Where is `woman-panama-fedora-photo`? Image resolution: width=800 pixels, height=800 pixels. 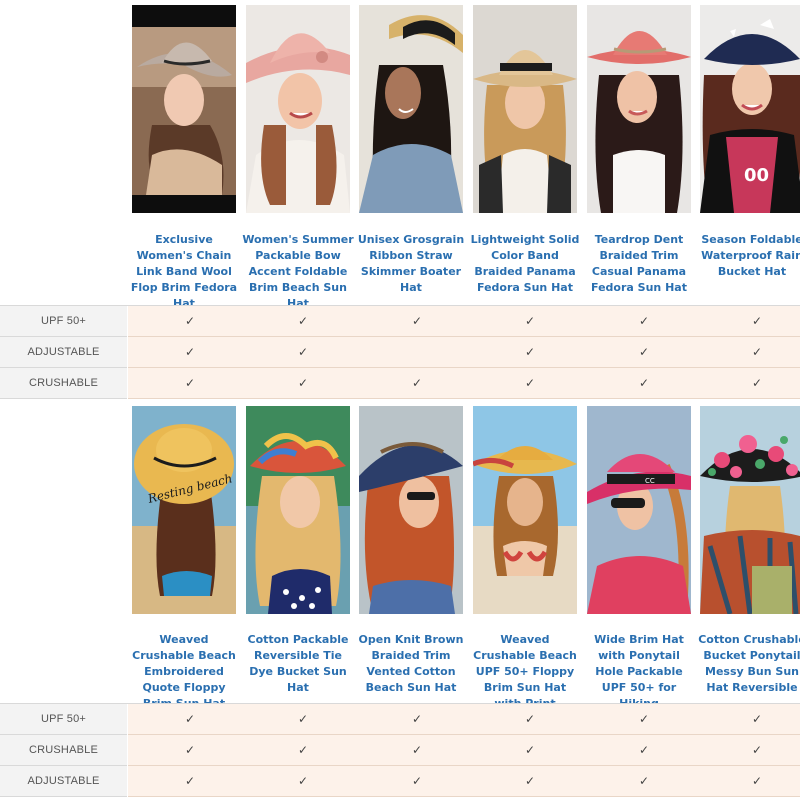
woman-panama-fedora-photo is located at coordinates (525, 109).